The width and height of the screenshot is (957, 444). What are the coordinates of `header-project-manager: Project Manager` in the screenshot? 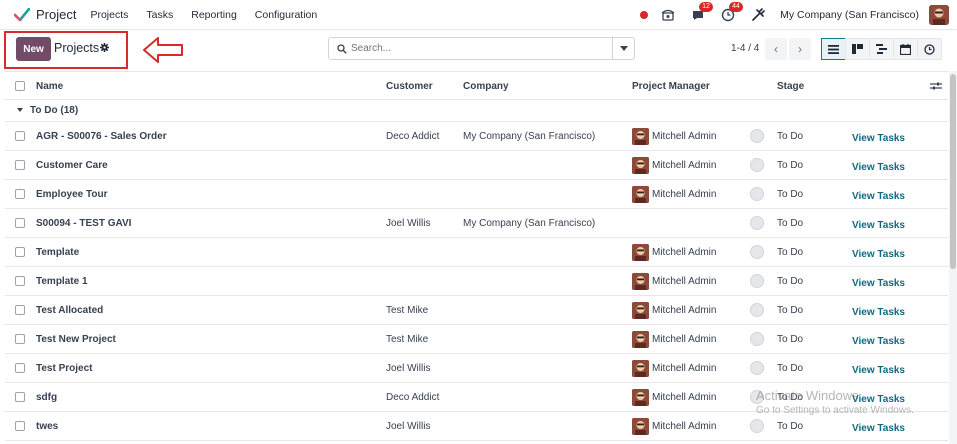 It's located at (671, 86).